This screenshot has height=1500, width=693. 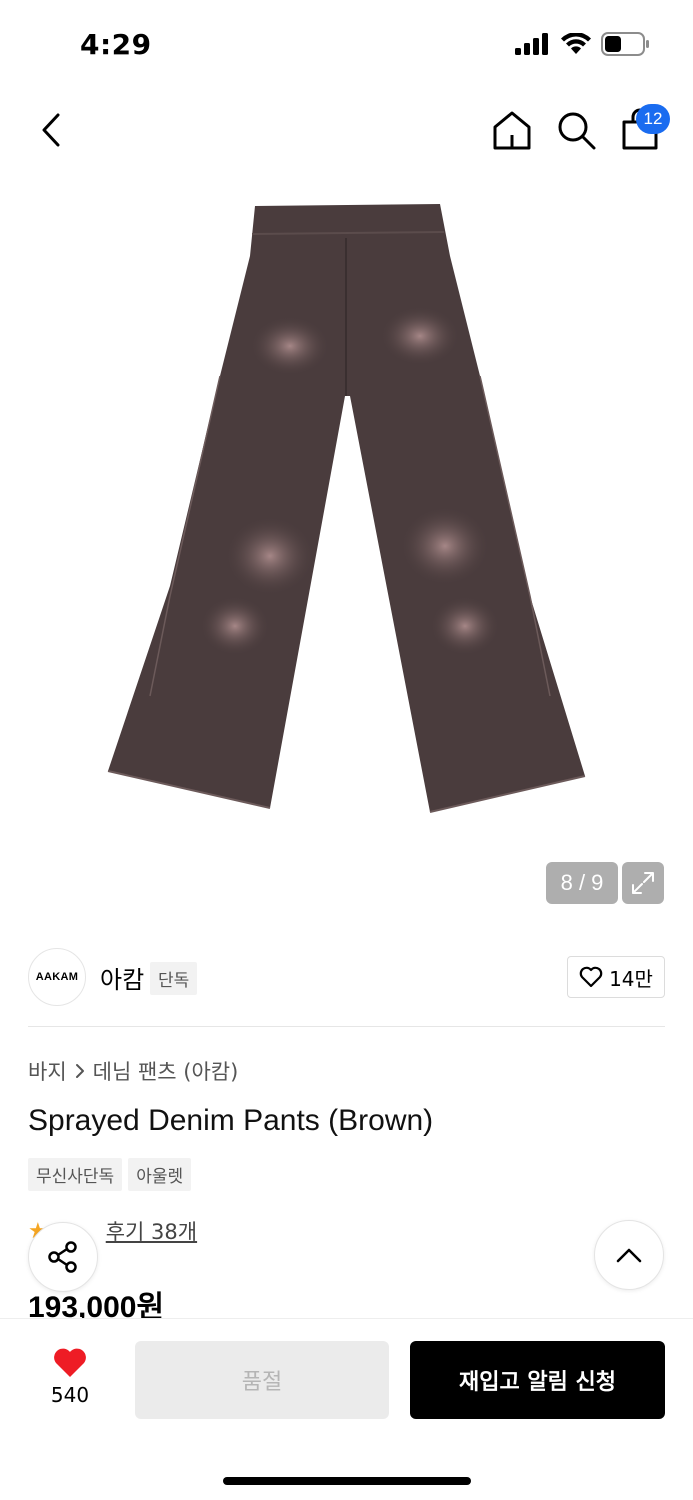 What do you see at coordinates (346, 1026) in the screenshot?
I see `divider` at bounding box center [346, 1026].